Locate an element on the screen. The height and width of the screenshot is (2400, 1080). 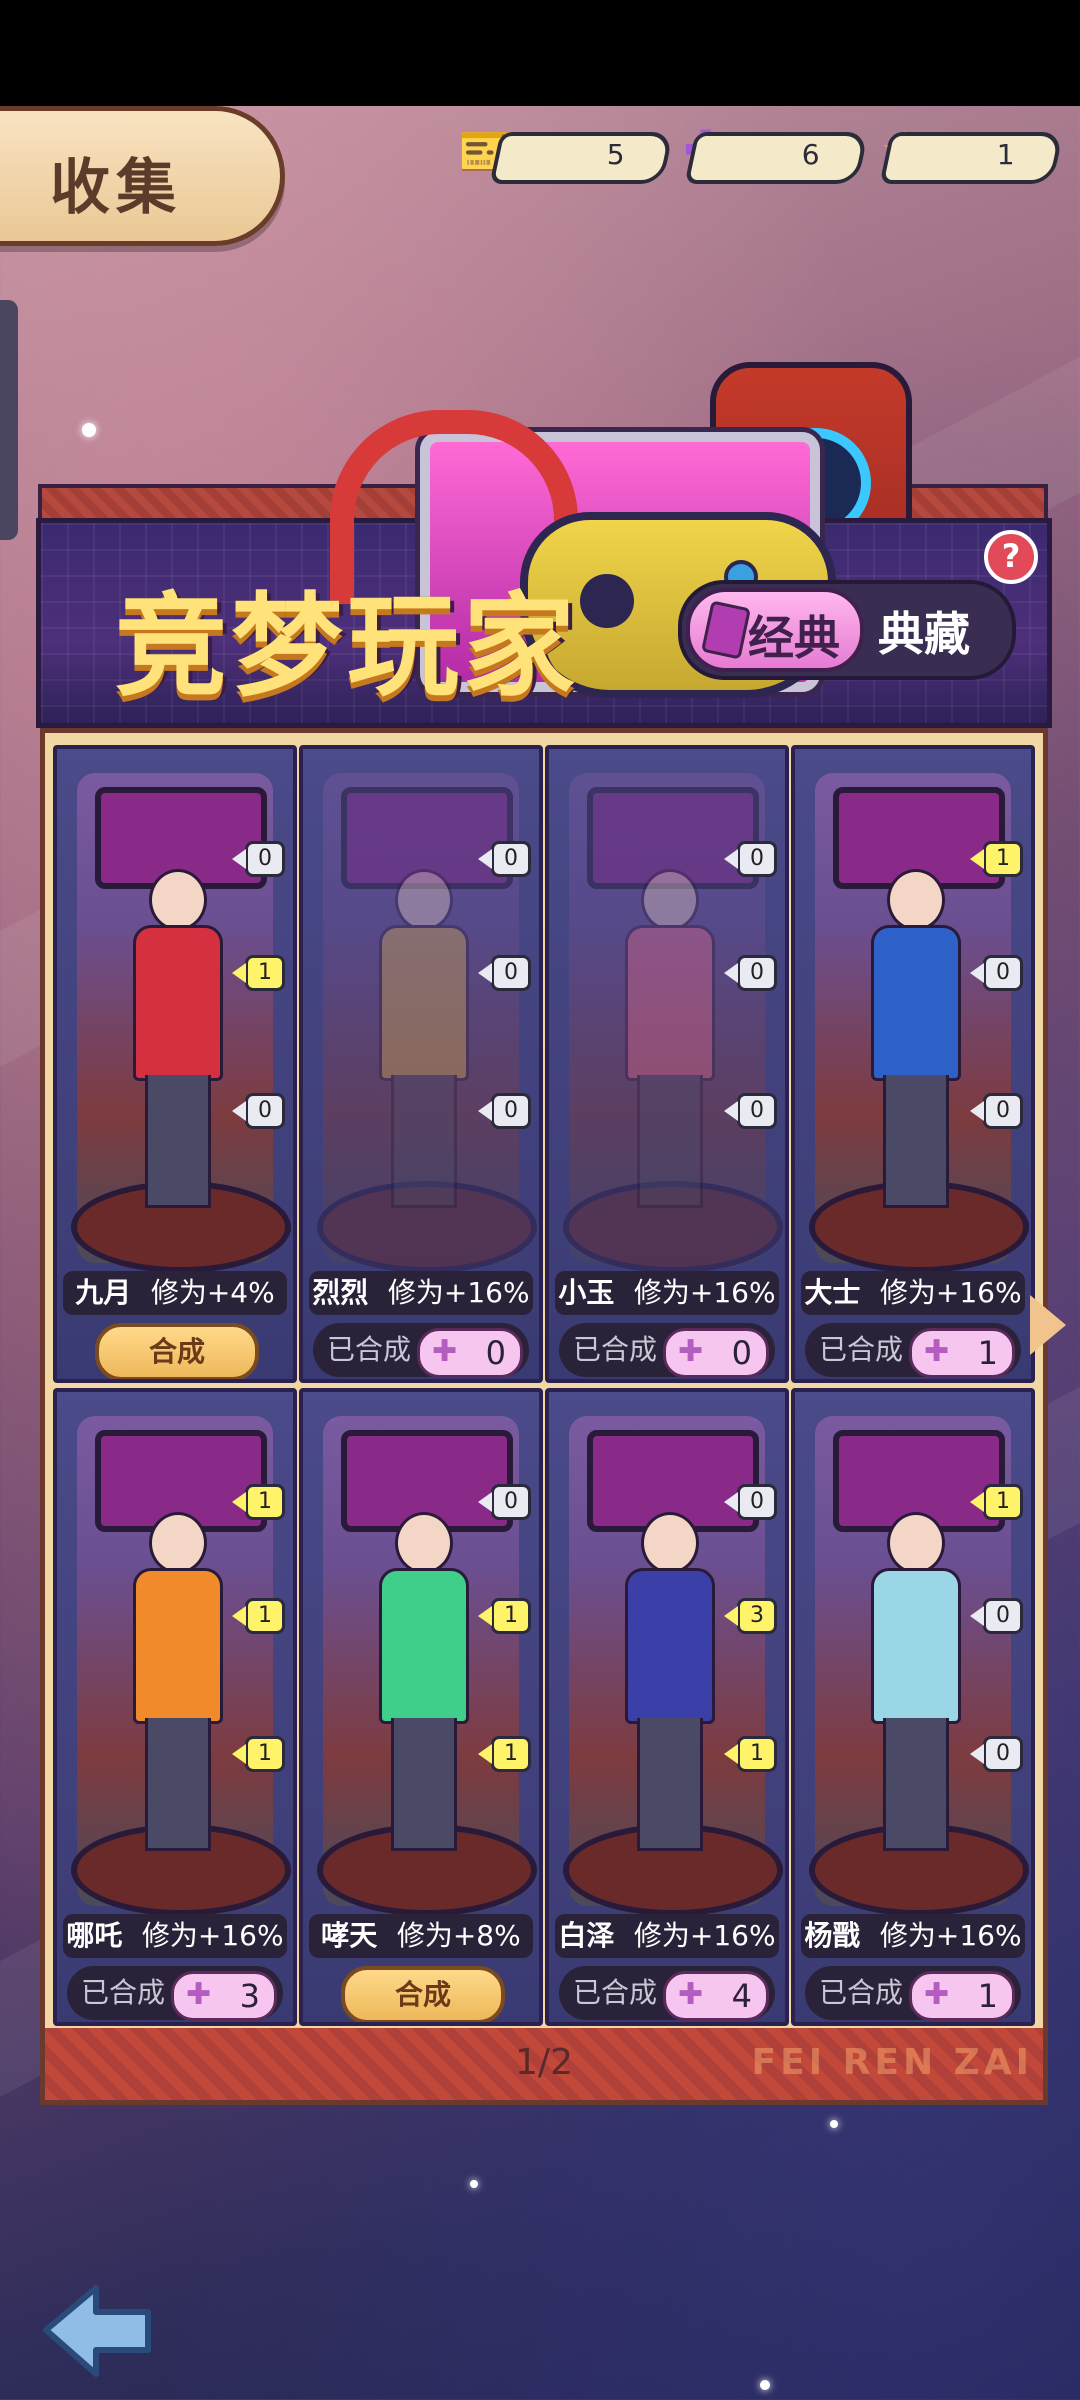
character-card: 1 1 1 哪吒 修为+16% 已合成 ✚ 3 is located at coordinates (175, 1707).